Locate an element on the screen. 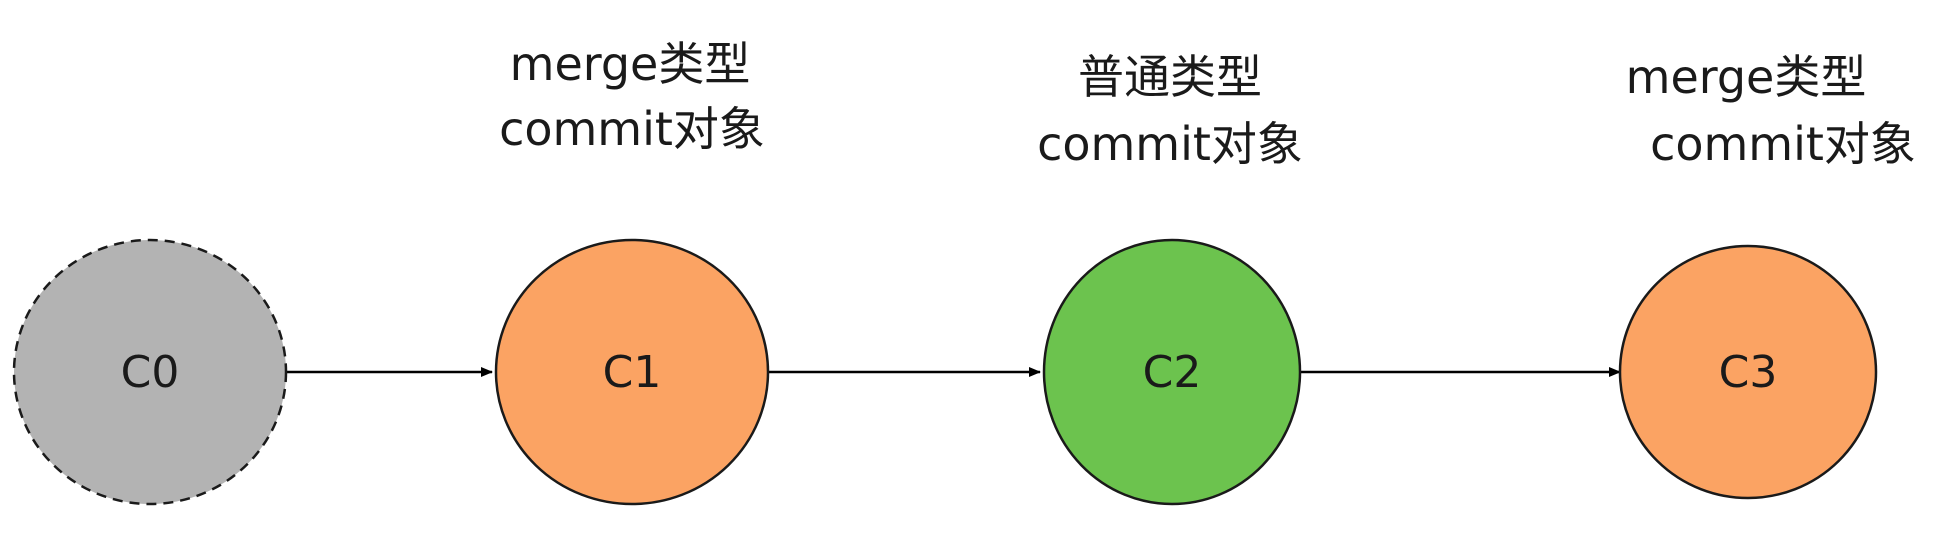 Image resolution: width=1936 pixels, height=560 pixels. commit-node-c1: merge类型 commit对象 C1 is located at coordinates (632, 271).